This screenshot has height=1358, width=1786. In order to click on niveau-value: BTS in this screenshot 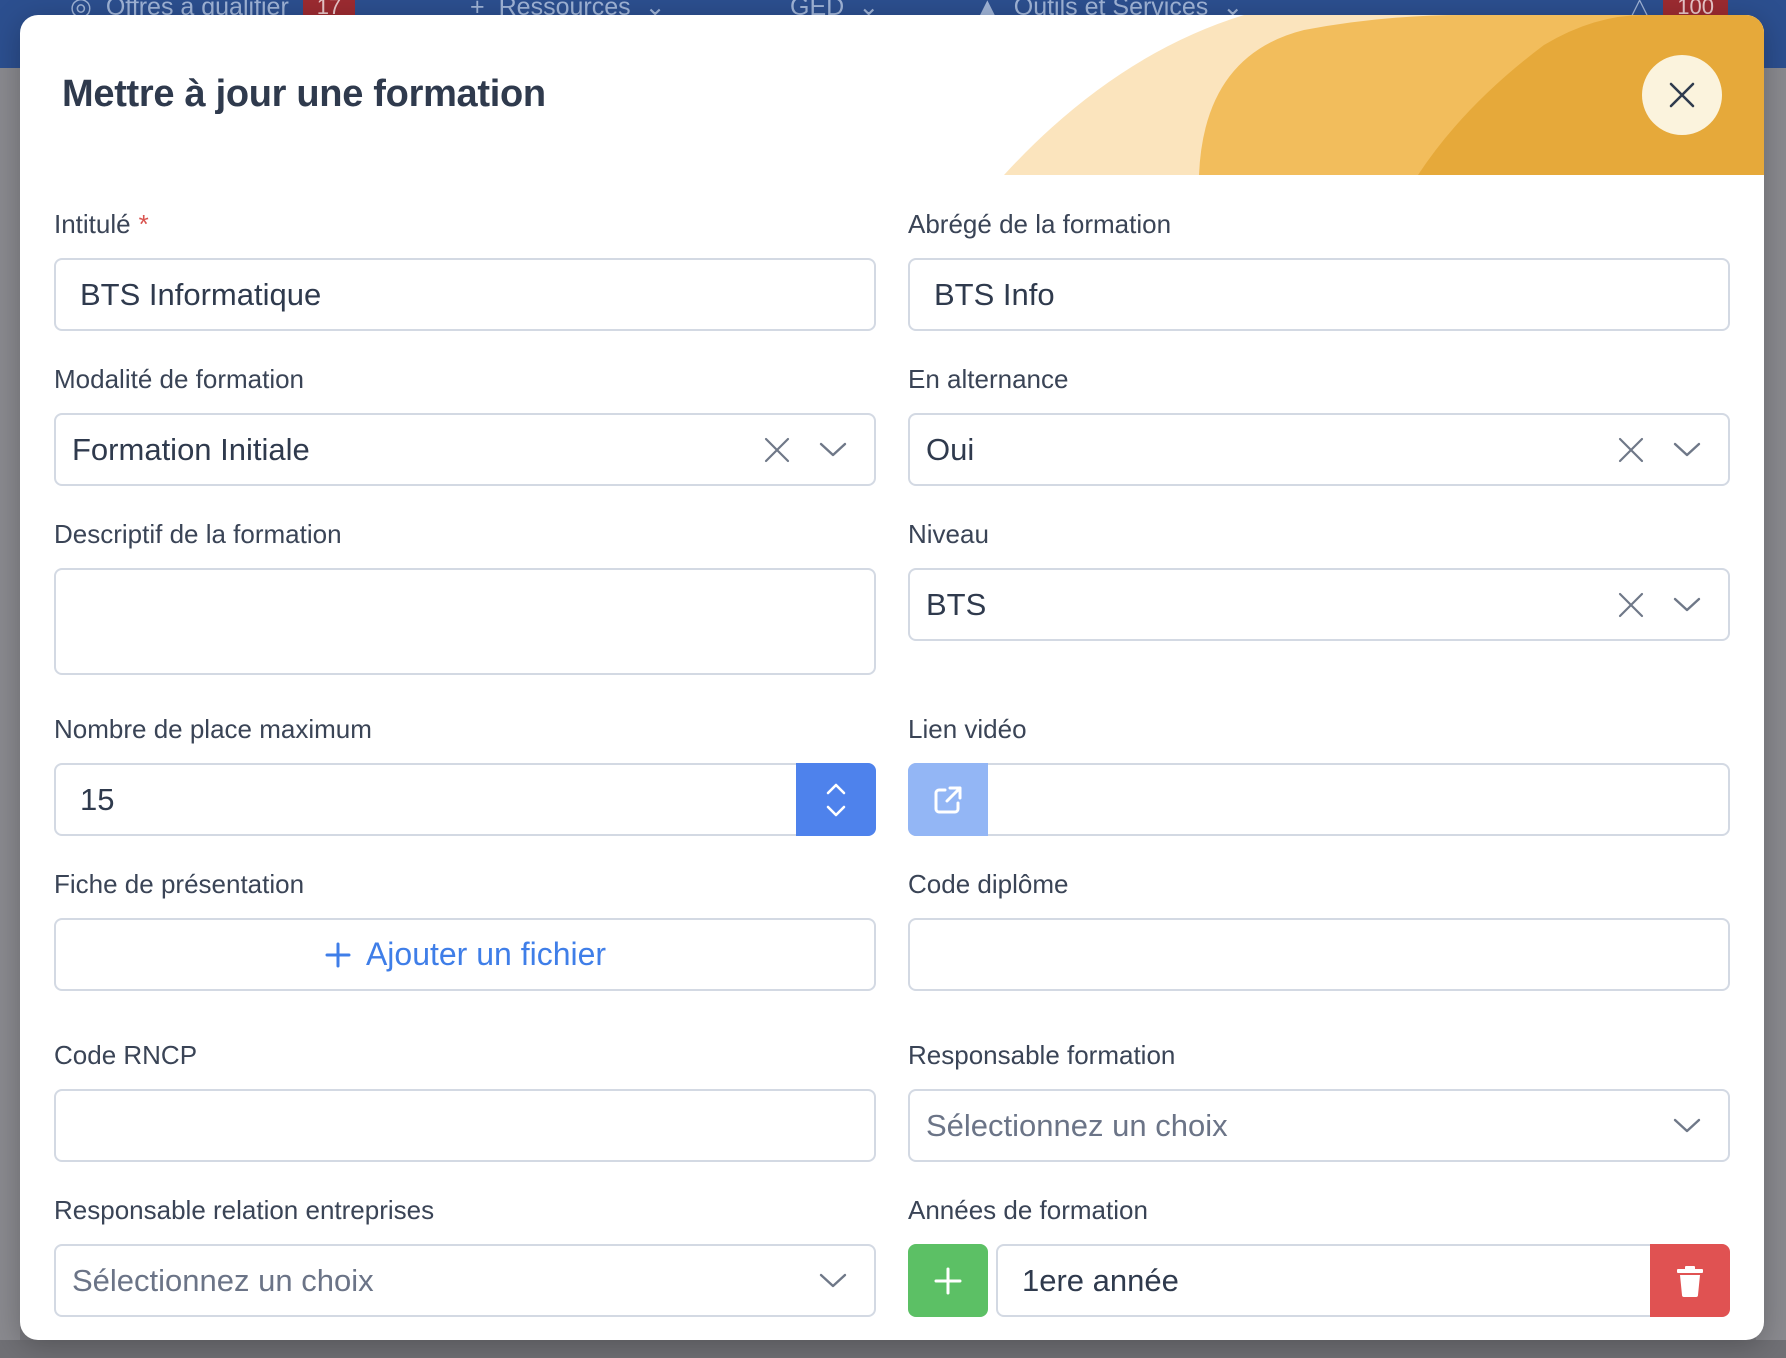, I will do `click(956, 604)`.